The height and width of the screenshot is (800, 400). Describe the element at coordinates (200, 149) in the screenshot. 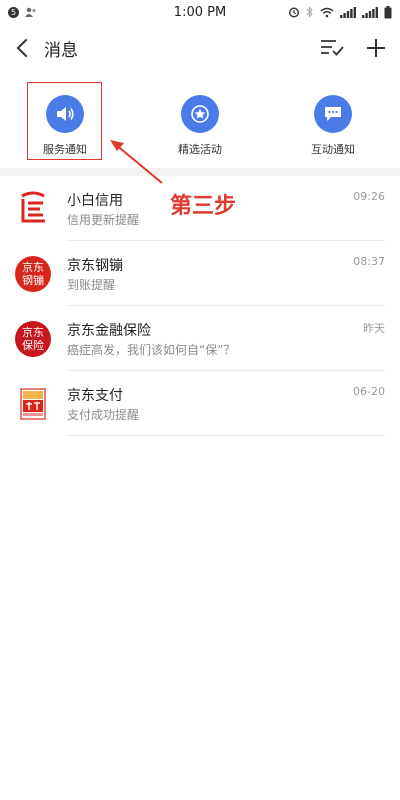

I see `quick-label: 精选活动` at that location.